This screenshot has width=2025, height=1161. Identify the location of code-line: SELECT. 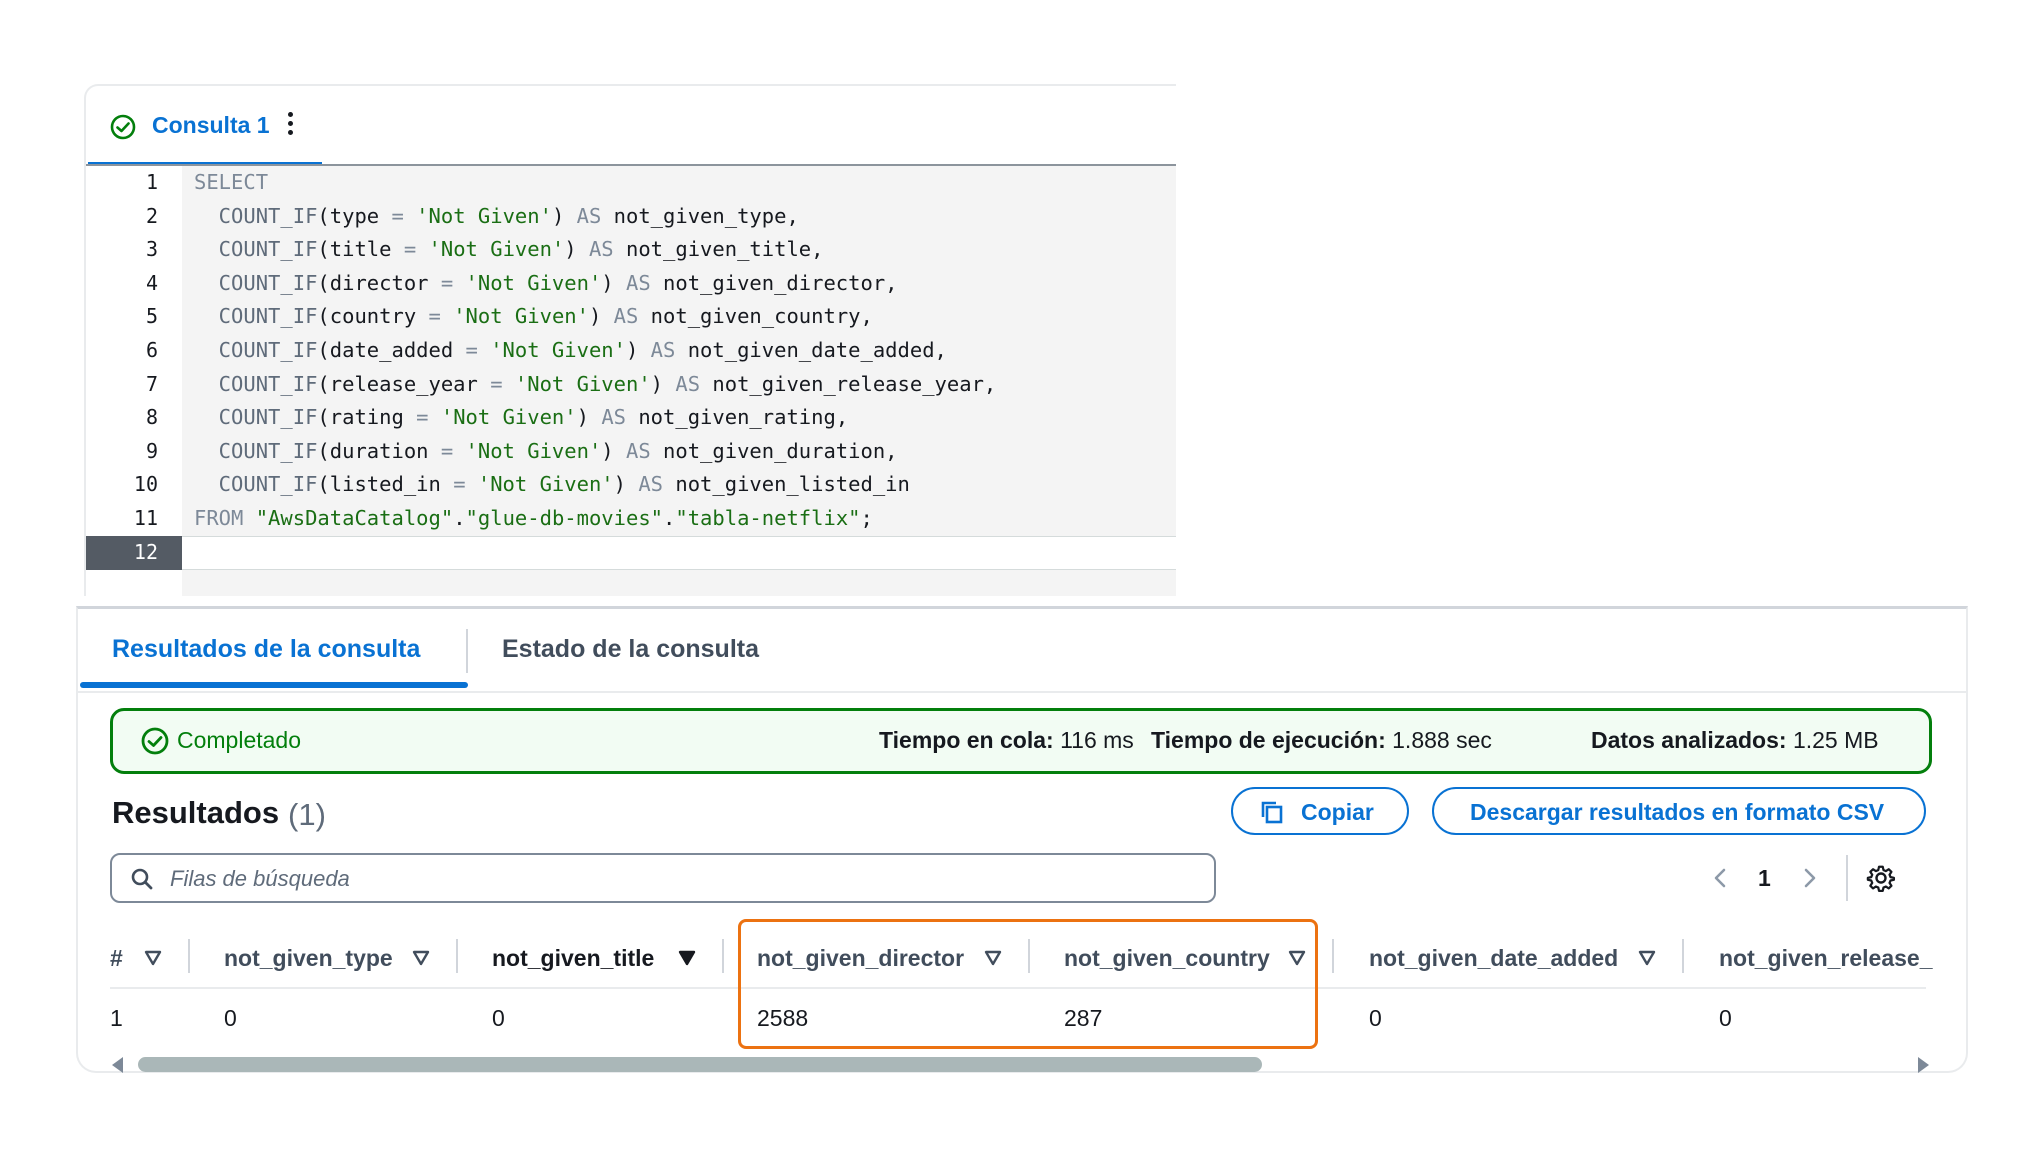
(231, 182).